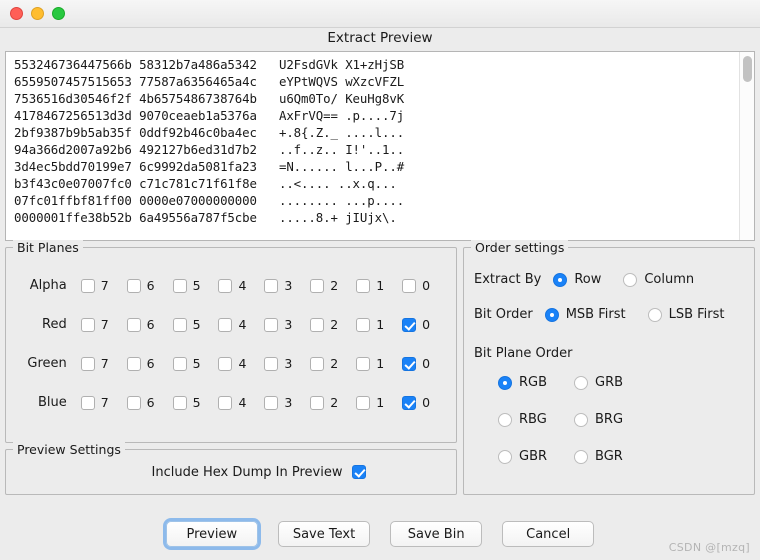 The image size is (760, 560). Describe the element at coordinates (103, 324) in the screenshot. I see `bit-cell-red-7: 7` at that location.